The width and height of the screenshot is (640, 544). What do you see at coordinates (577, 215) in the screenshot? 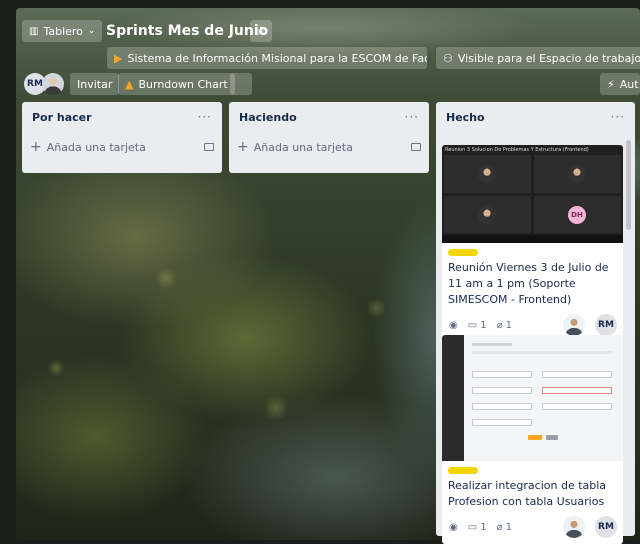
I see `participant-initials: DH` at bounding box center [577, 215].